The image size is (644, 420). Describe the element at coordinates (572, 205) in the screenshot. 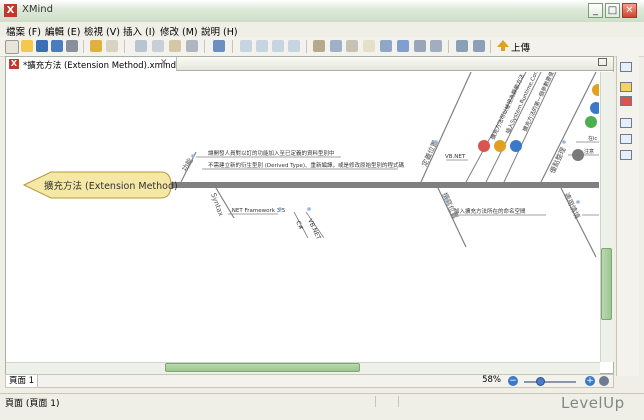

I see `topic-applicable: 適用情境` at that location.